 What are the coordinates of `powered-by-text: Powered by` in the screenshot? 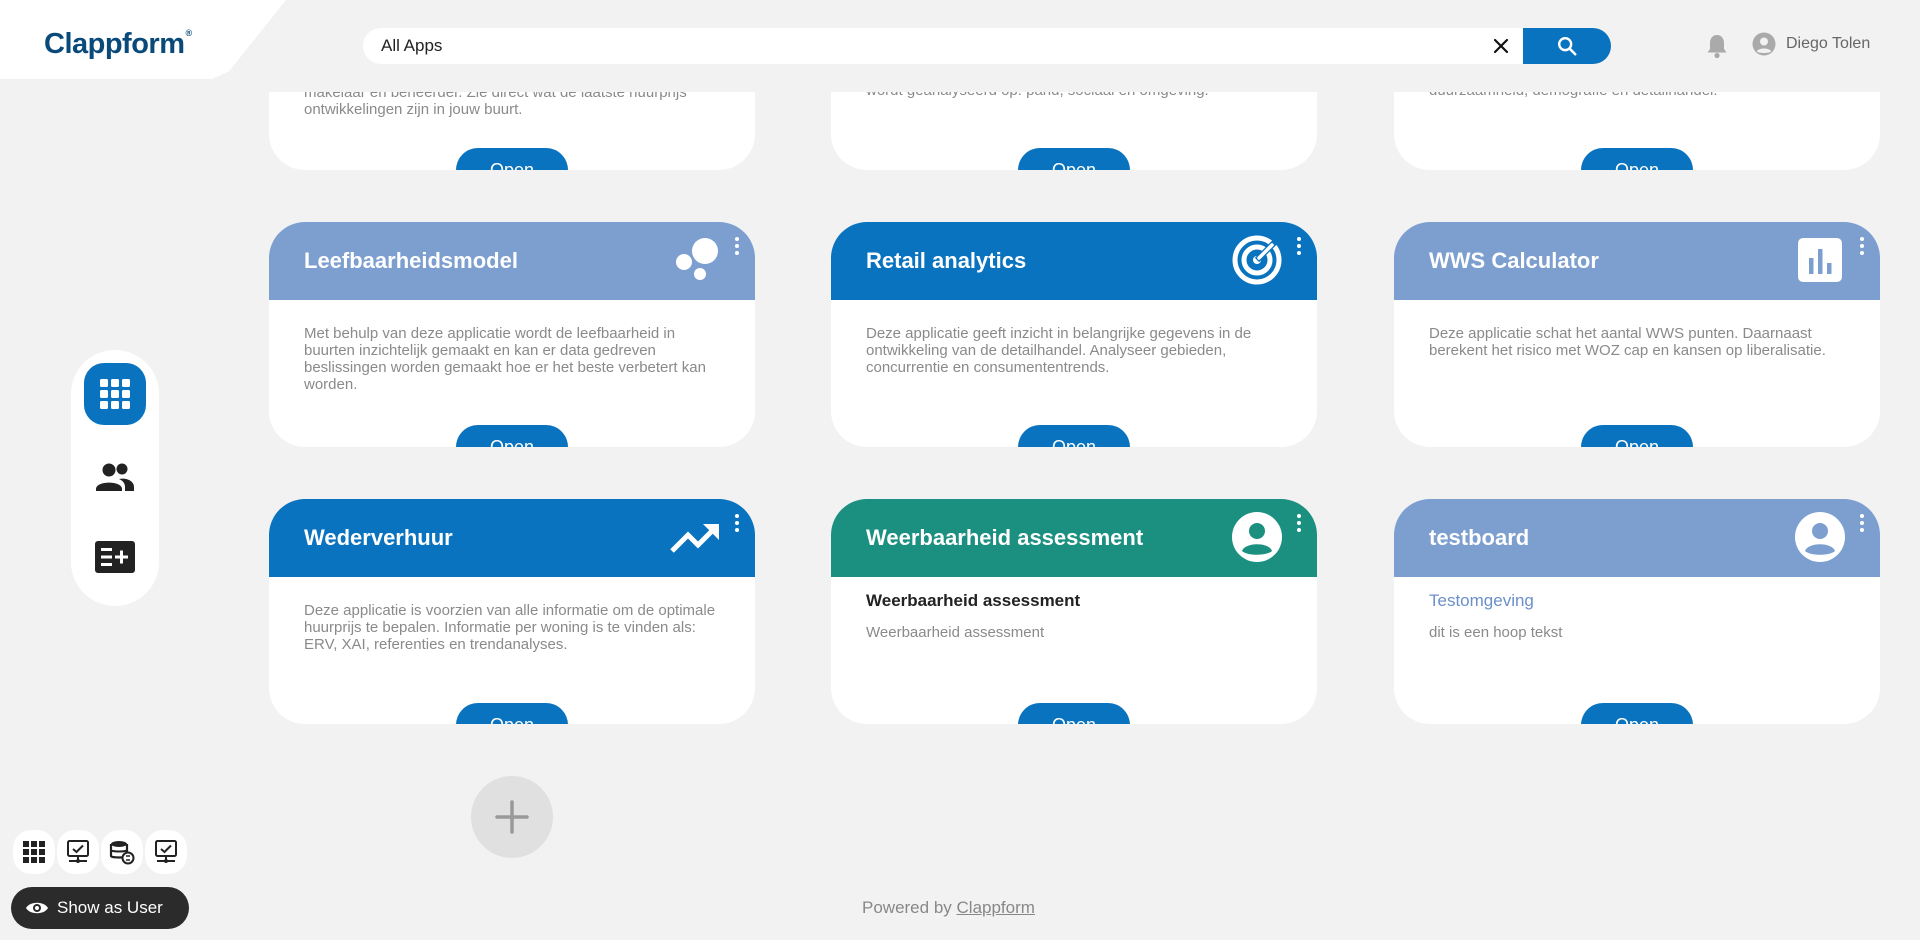 It's located at (907, 907).